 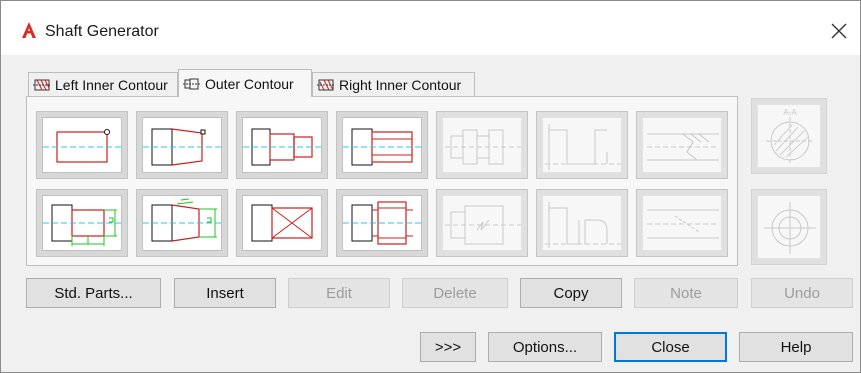 I want to click on tab-left-inner-contour: Left Inner Contour, so click(x=103, y=84).